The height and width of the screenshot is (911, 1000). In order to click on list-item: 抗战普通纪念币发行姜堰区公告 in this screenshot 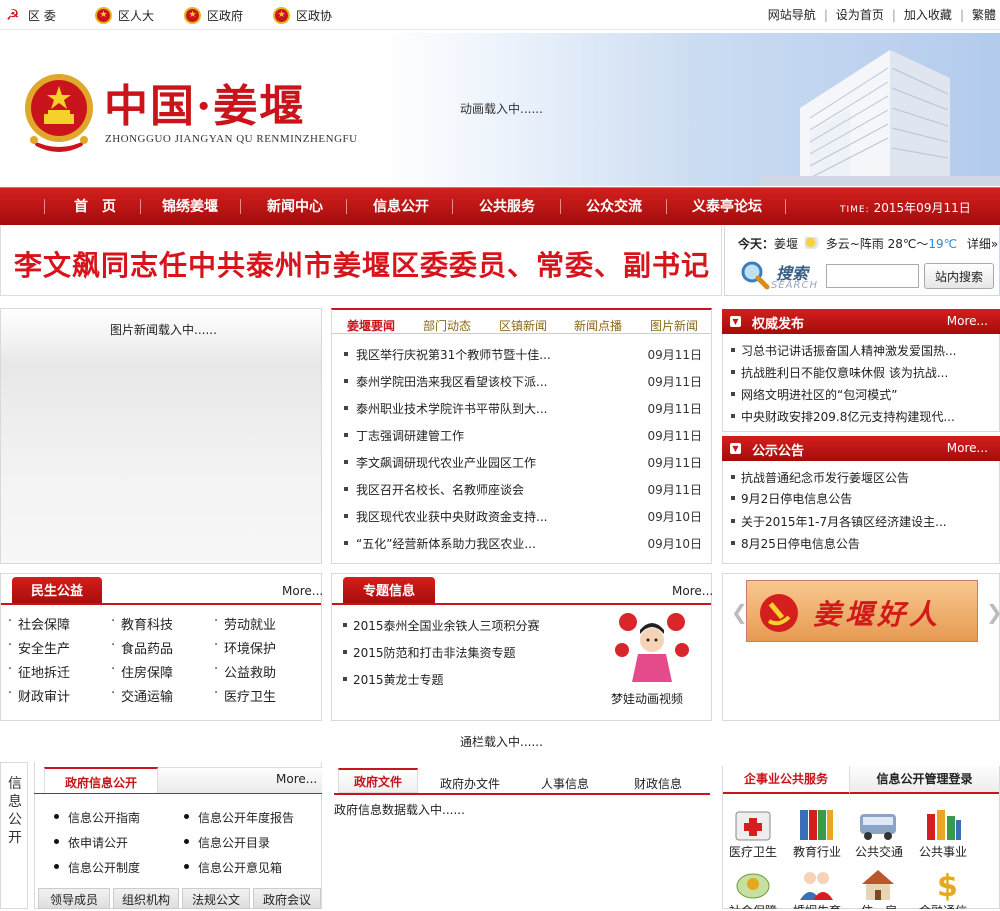, I will do `click(819, 477)`.